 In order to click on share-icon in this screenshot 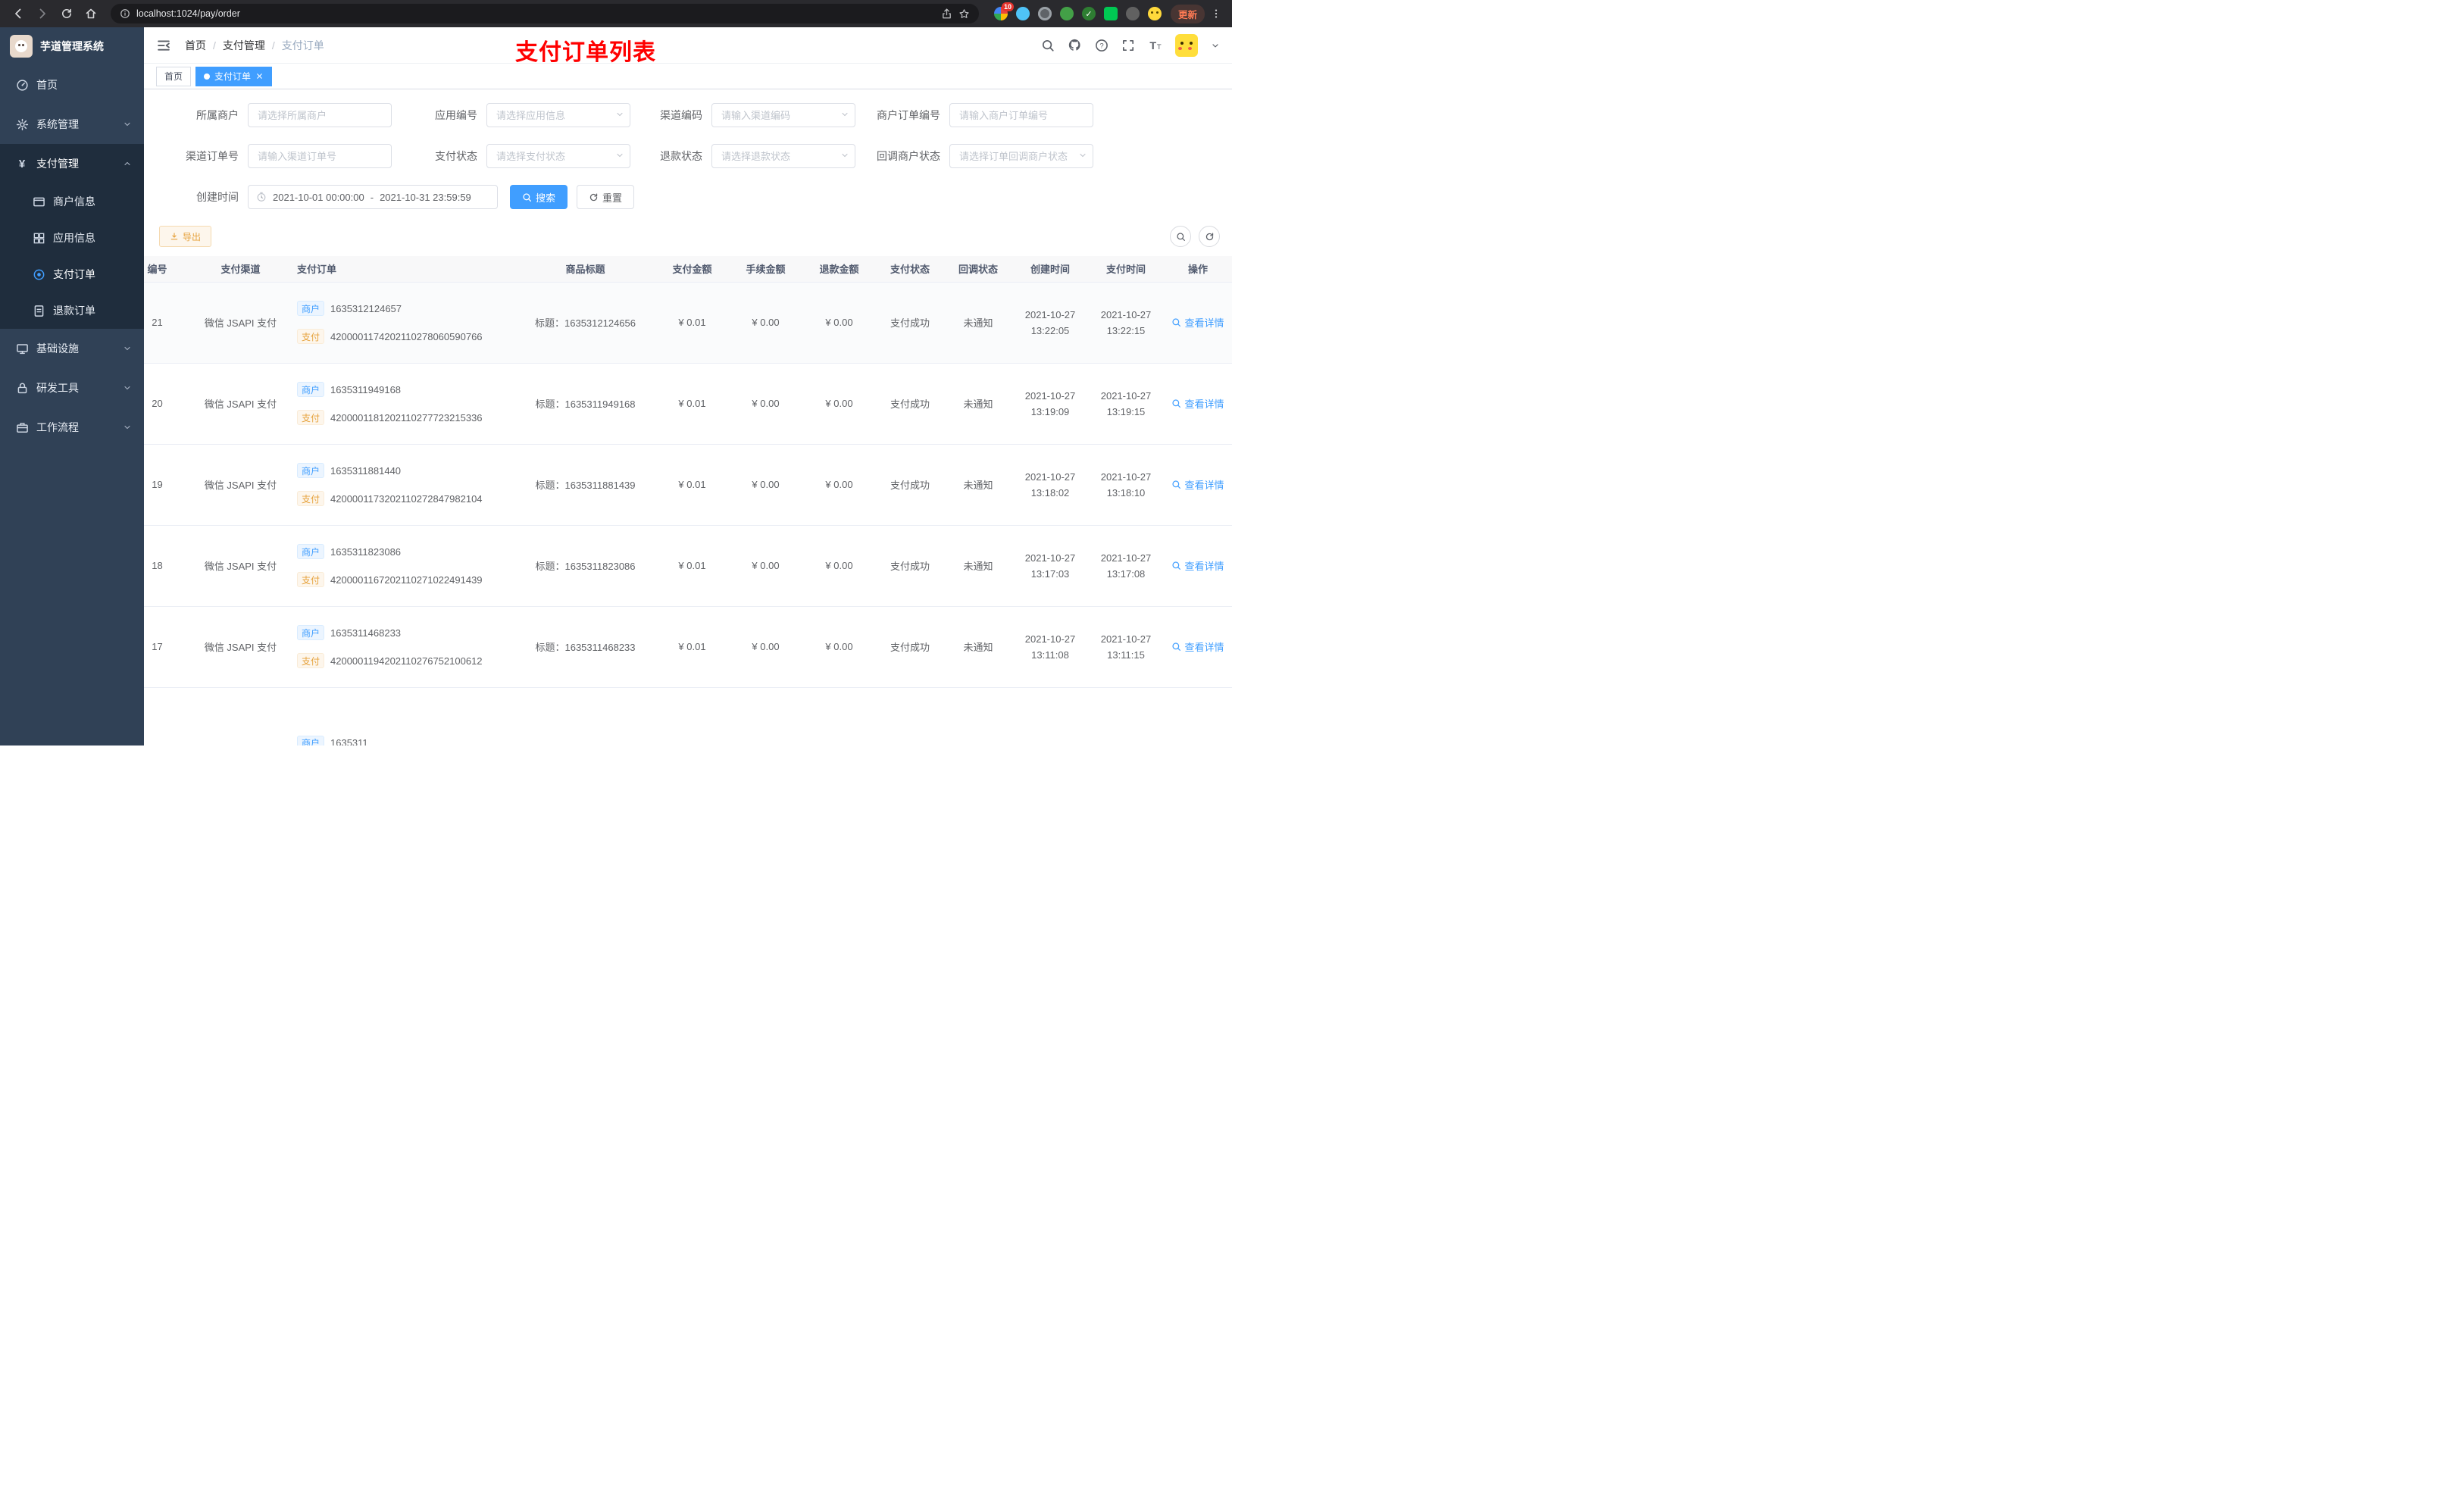, I will do `click(946, 14)`.